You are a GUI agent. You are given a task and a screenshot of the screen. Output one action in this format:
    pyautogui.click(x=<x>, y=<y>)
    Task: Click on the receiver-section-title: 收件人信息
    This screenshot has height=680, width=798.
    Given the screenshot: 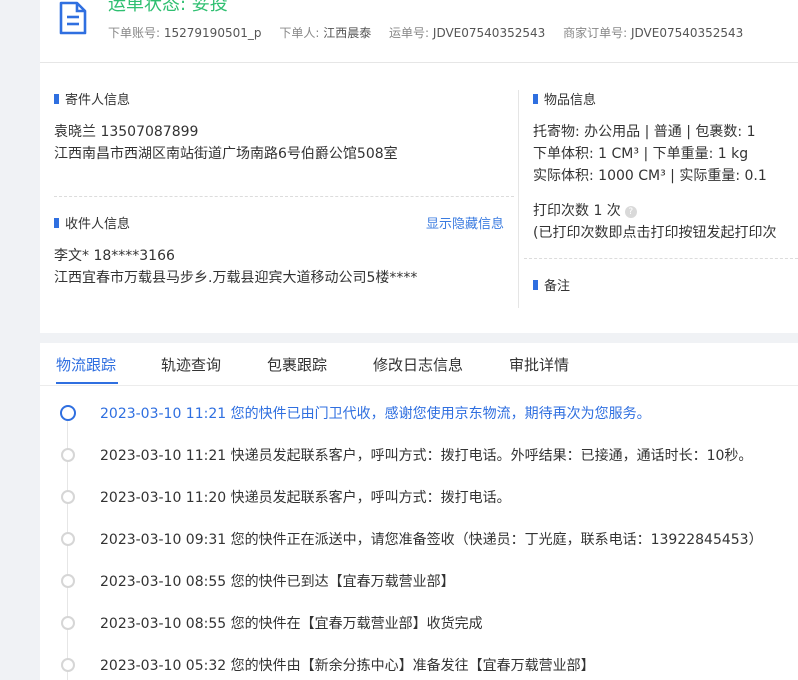 What is the action you would take?
    pyautogui.click(x=92, y=222)
    